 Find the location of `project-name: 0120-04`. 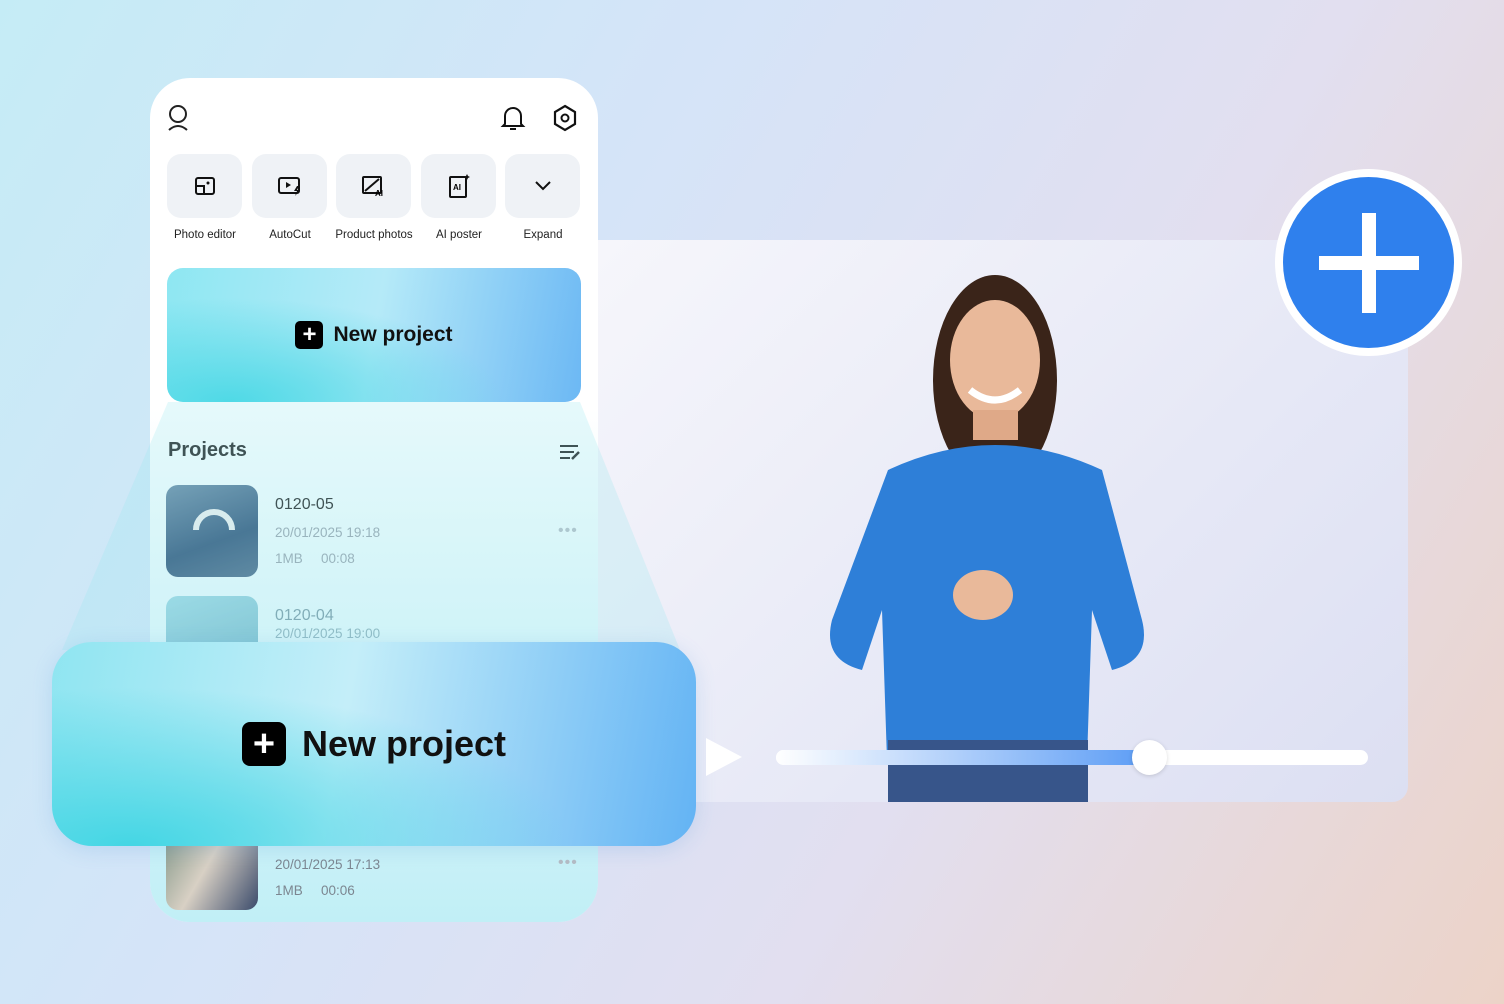

project-name: 0120-04 is located at coordinates (304, 616).